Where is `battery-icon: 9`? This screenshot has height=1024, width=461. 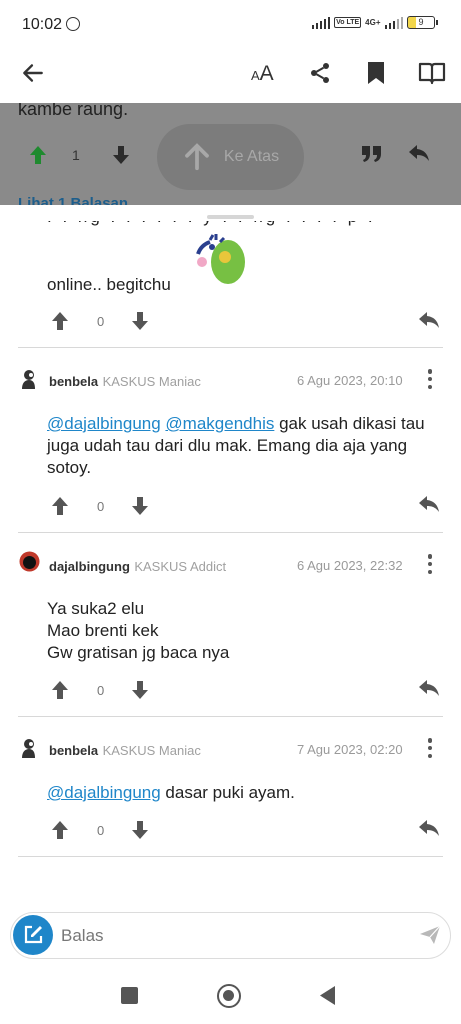 battery-icon: 9 is located at coordinates (422, 22).